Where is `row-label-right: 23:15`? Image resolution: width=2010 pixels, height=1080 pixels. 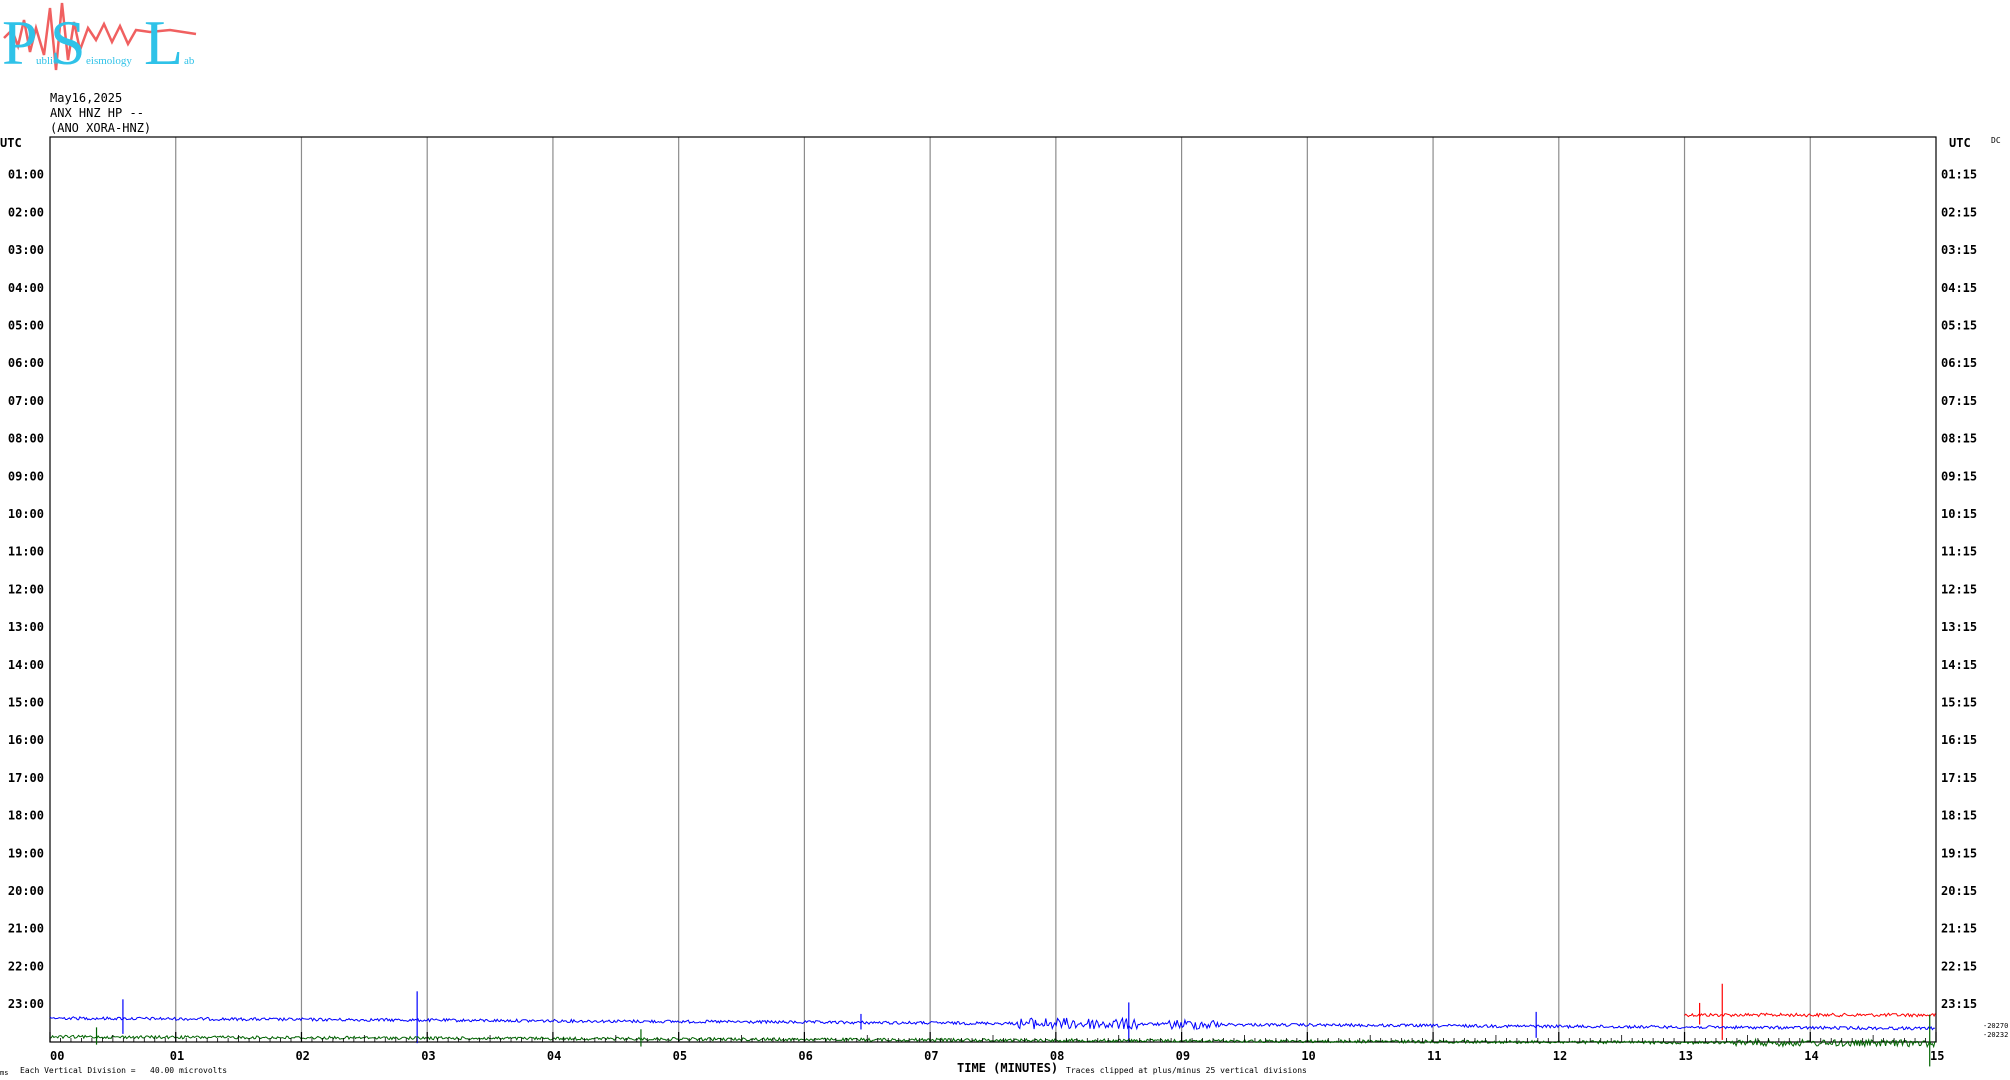
row-label-right: 23:15 is located at coordinates (1959, 1004).